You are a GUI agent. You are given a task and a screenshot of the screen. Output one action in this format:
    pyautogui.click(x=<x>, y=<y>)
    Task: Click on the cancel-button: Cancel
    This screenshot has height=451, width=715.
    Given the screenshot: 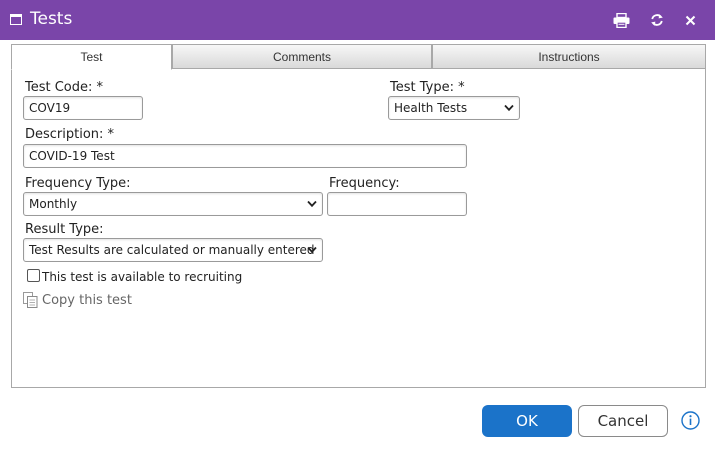 What is the action you would take?
    pyautogui.click(x=623, y=421)
    